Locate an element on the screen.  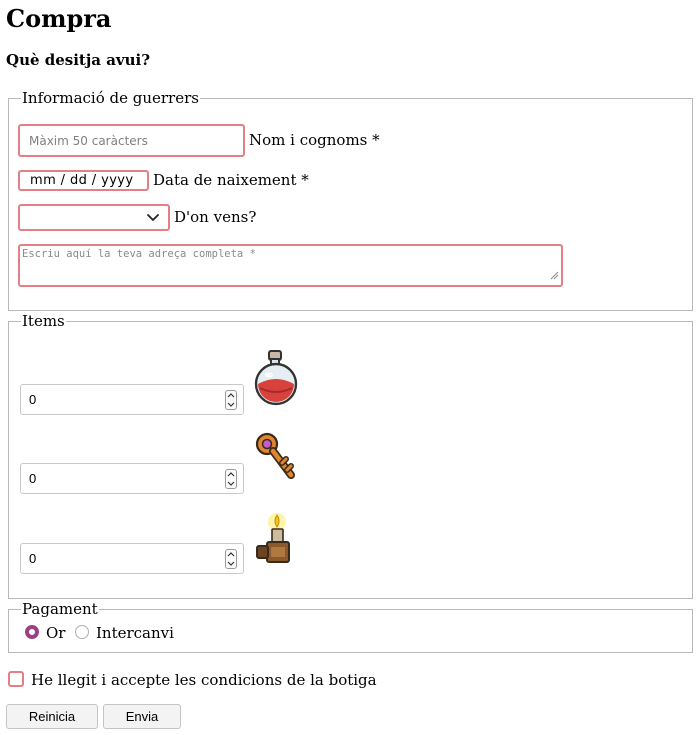
terms-checkbox is located at coordinates (16, 679).